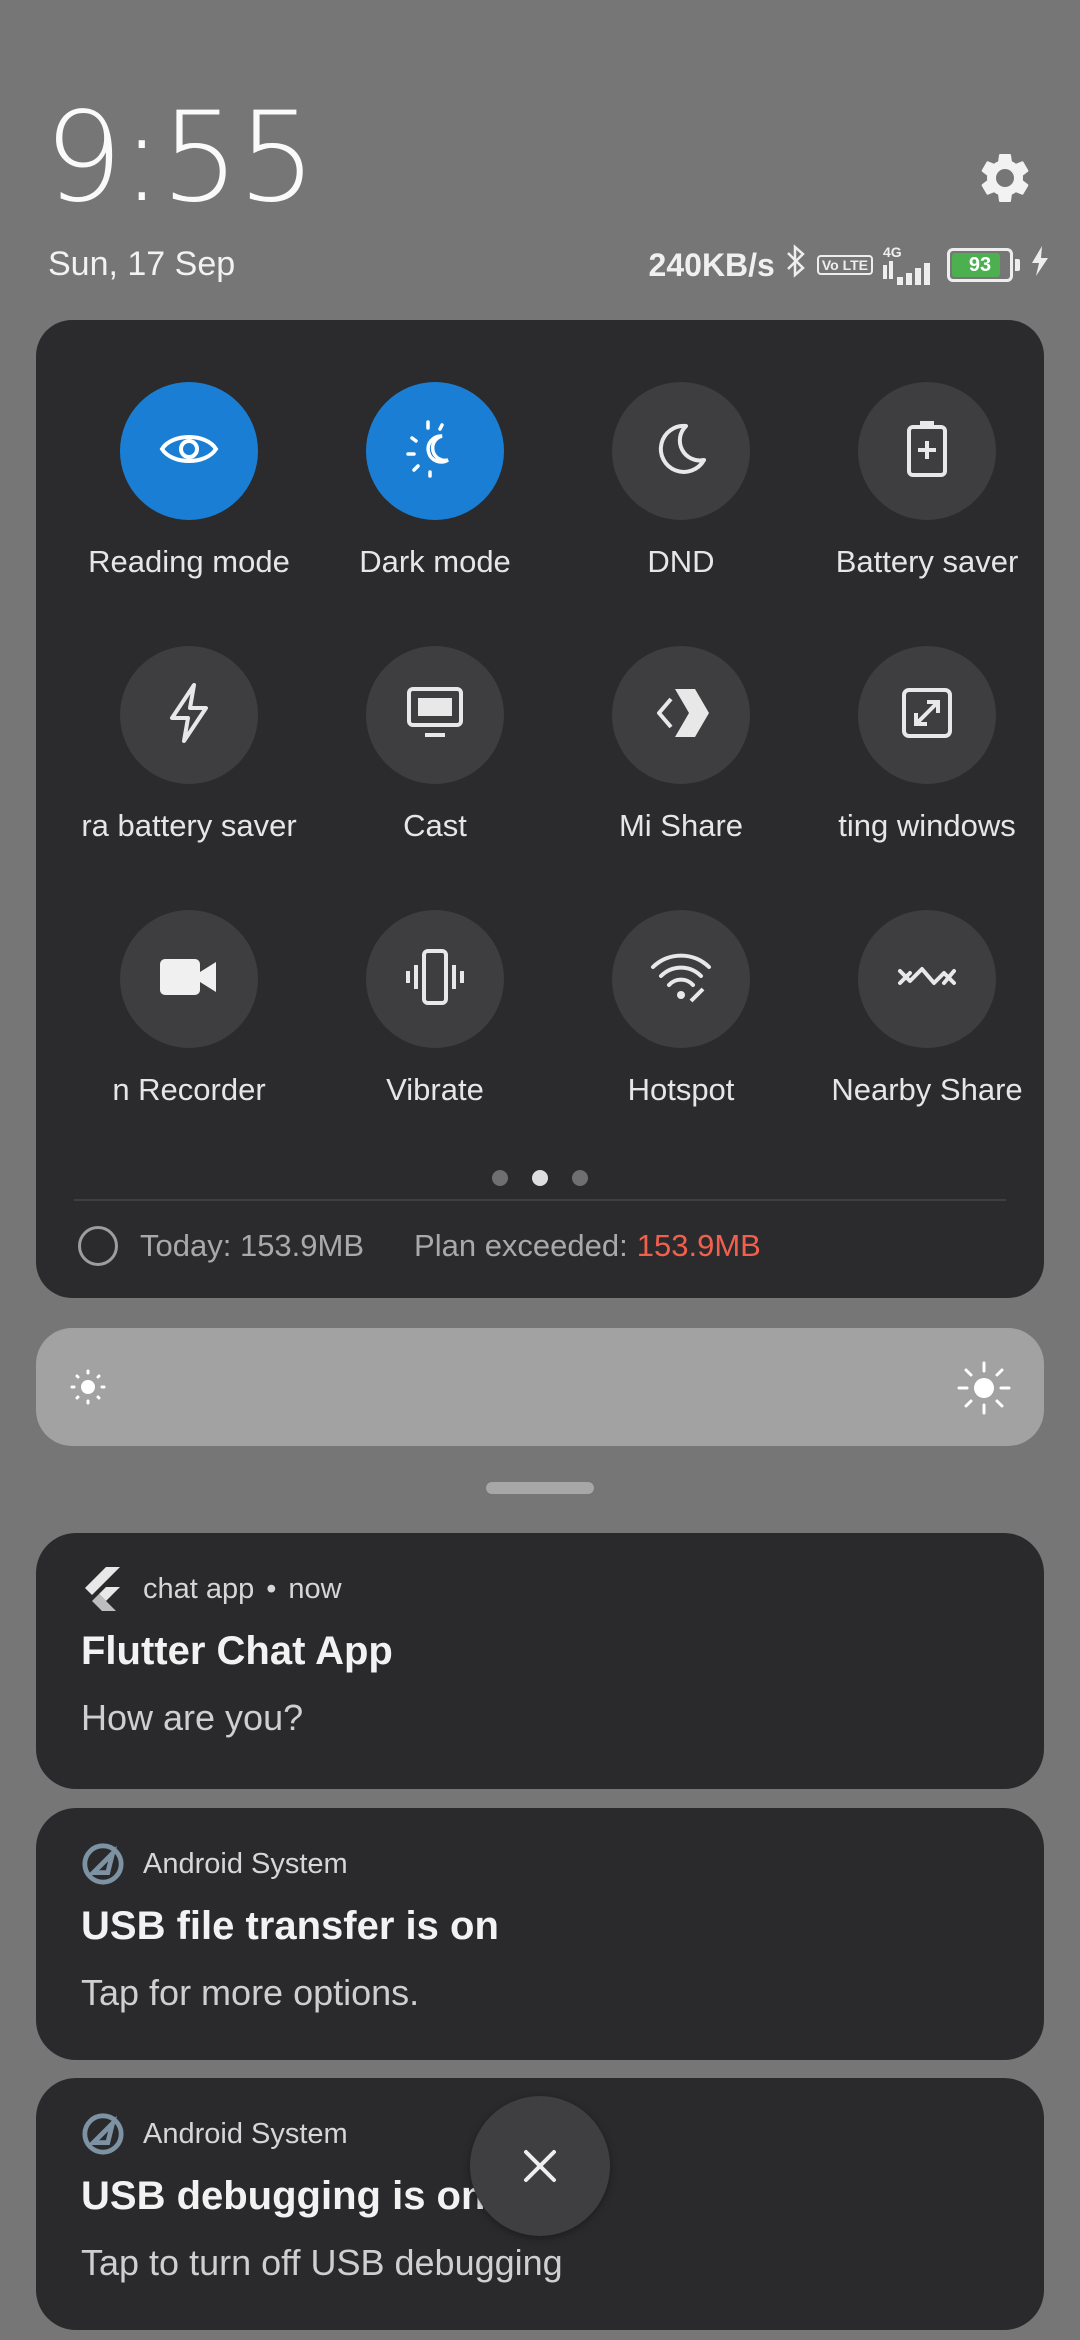 The image size is (1080, 2340). I want to click on battery-level: 93, so click(980, 264).